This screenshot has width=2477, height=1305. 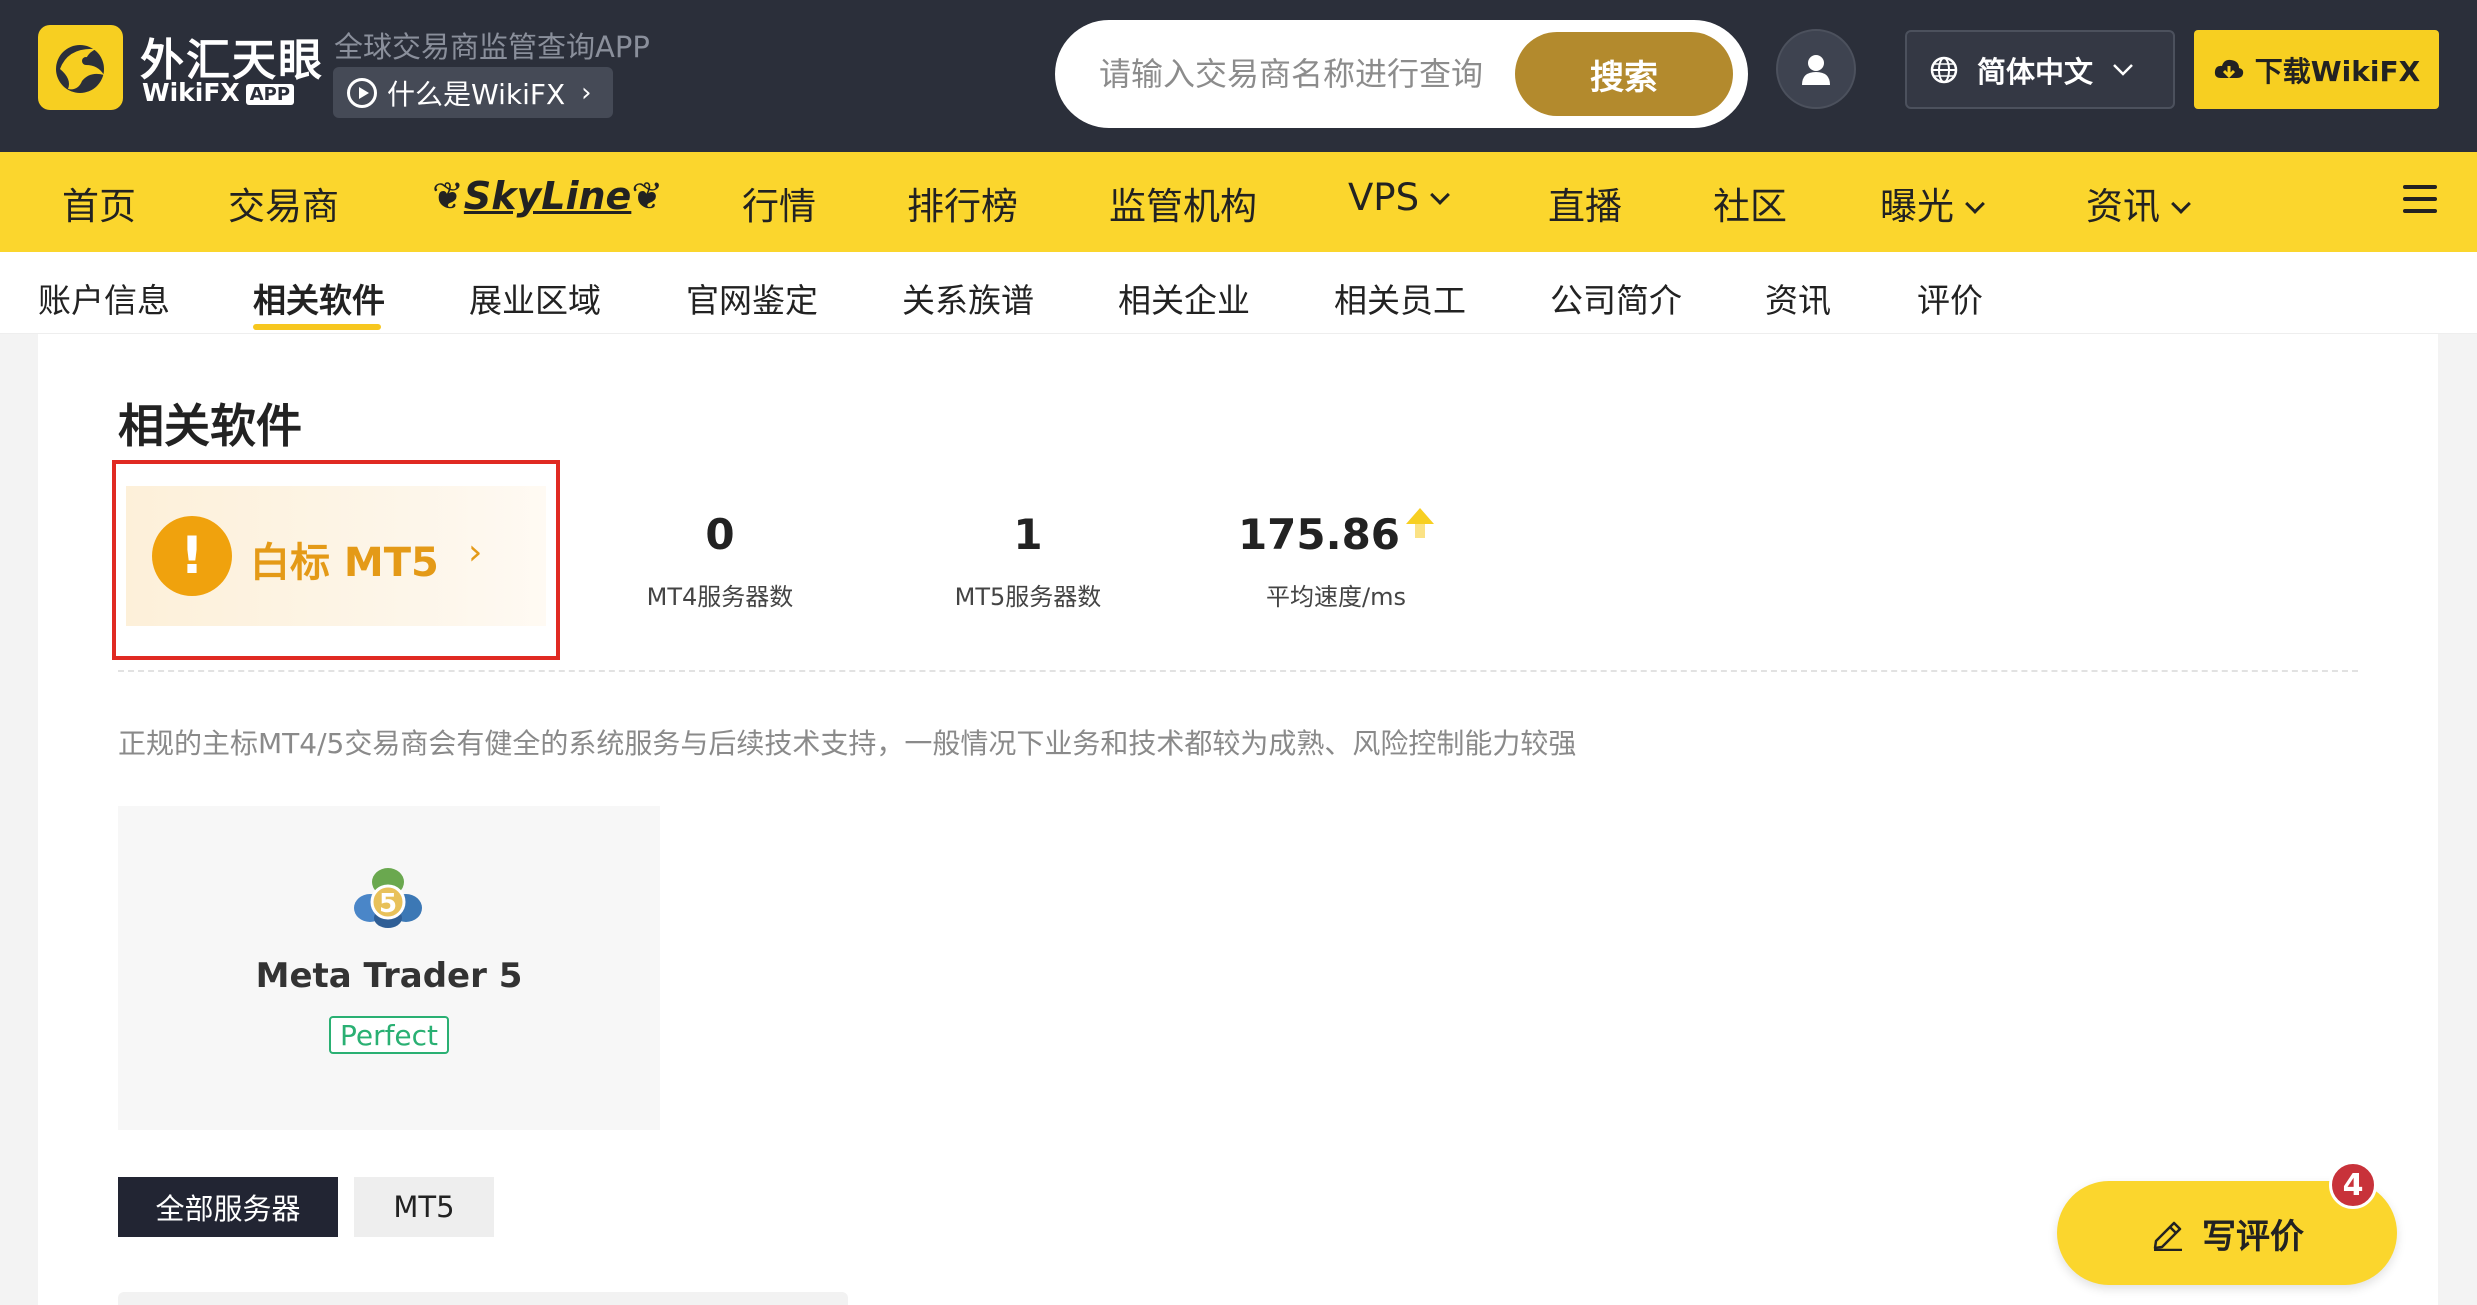 I want to click on brand-en-text: WikiFX, so click(x=191, y=92).